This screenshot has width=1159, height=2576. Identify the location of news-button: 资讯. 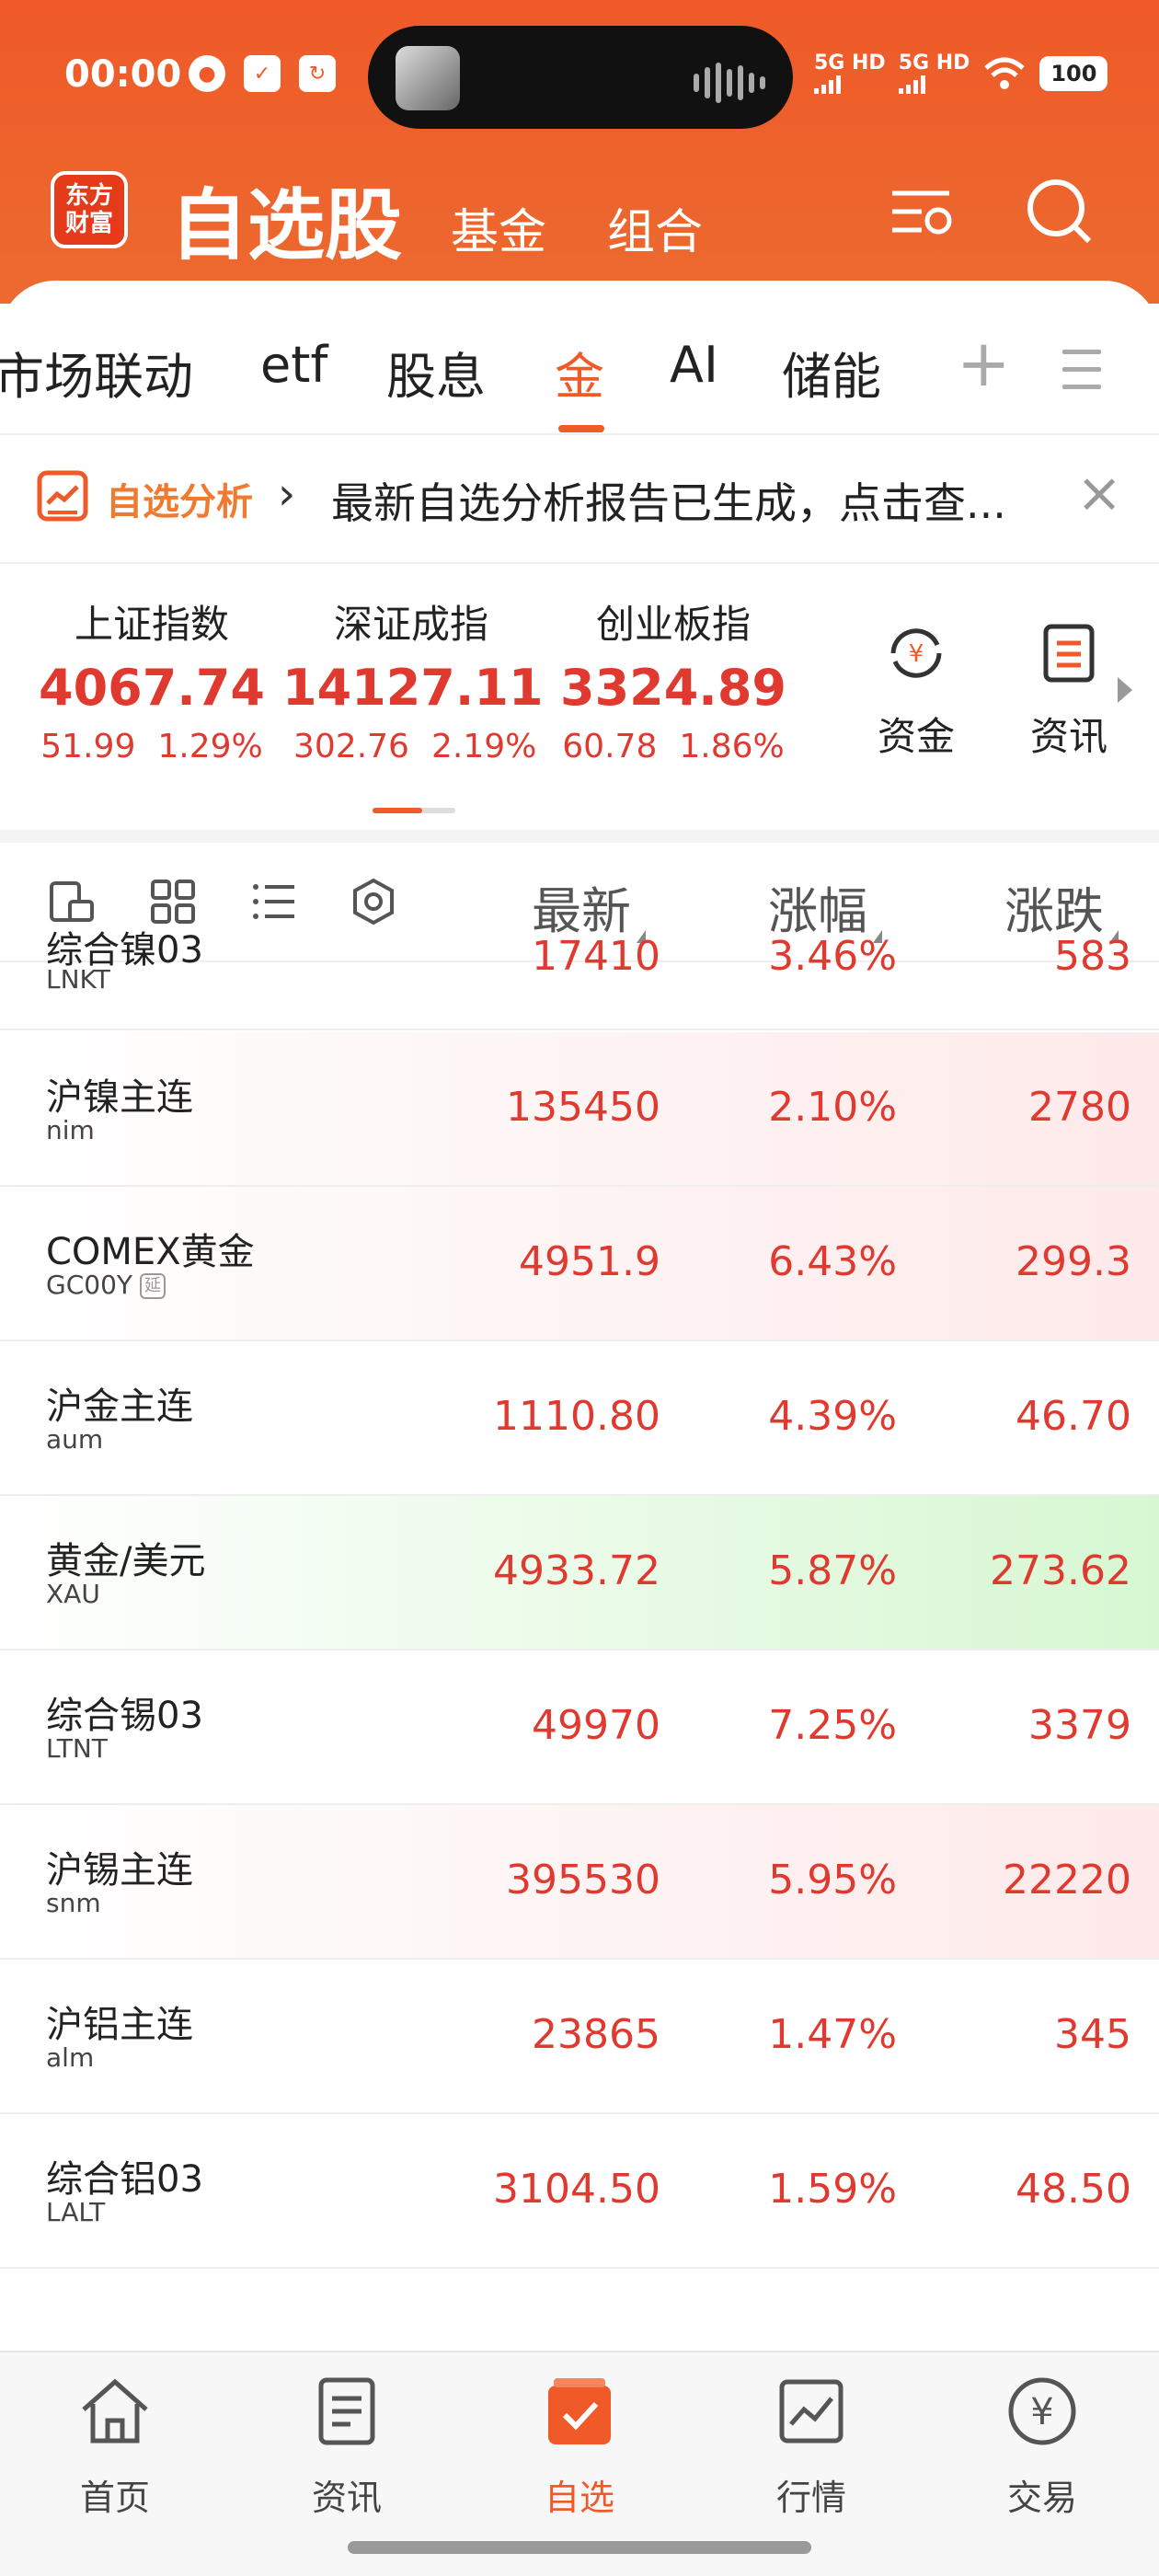
(1069, 691).